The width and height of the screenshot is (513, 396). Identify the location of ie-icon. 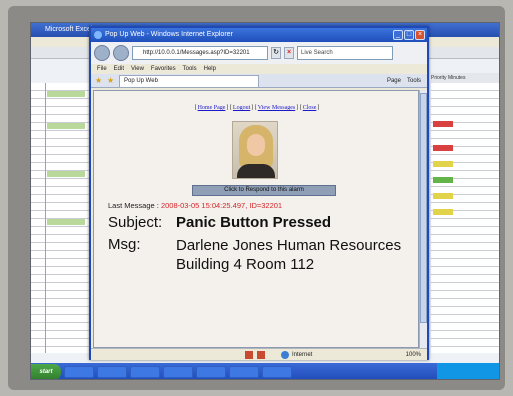
(98, 35).